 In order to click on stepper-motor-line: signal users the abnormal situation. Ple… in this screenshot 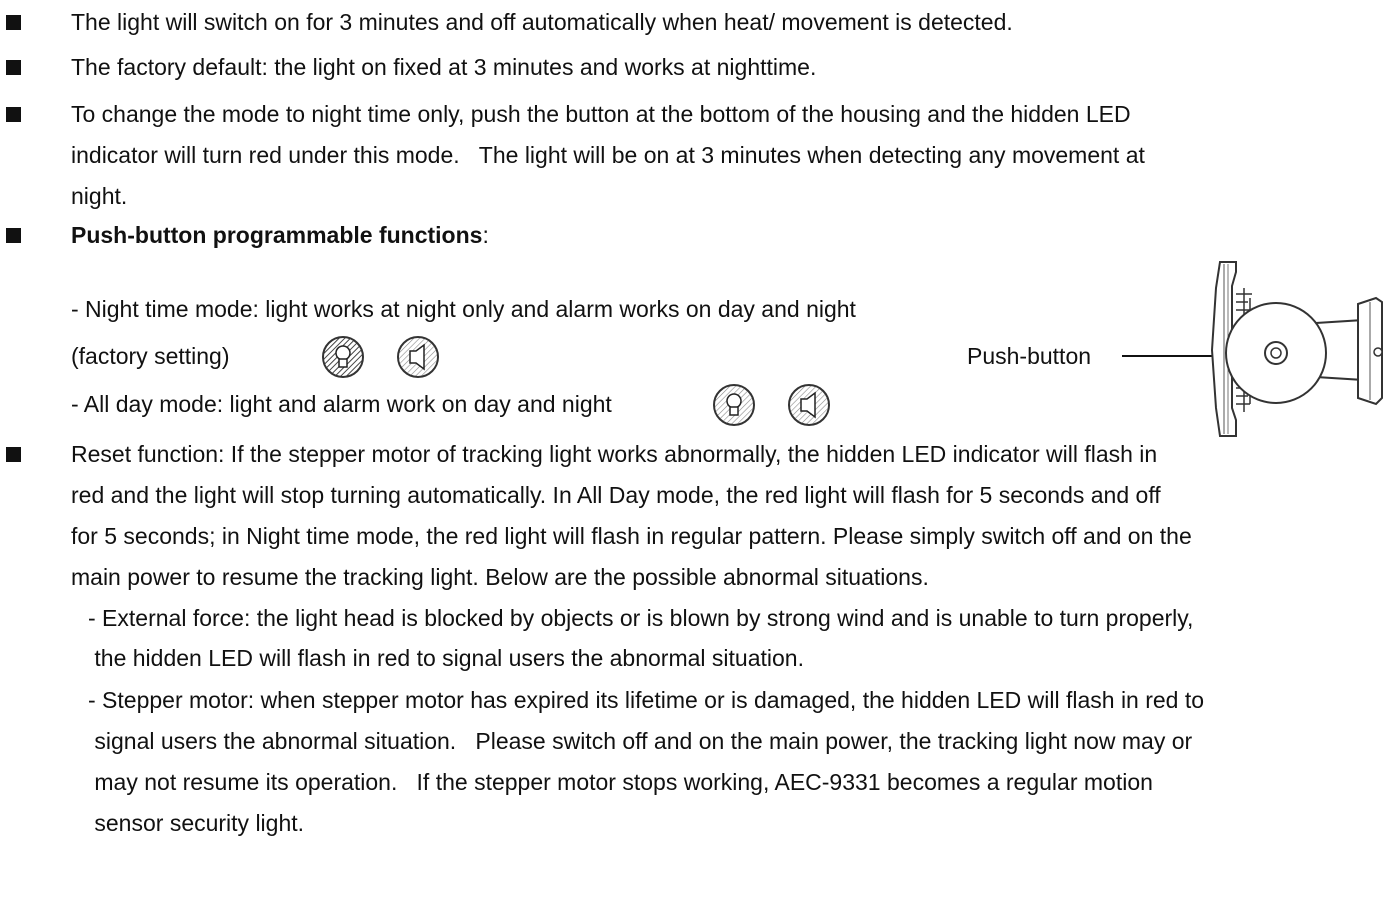, I will do `click(640, 741)`.